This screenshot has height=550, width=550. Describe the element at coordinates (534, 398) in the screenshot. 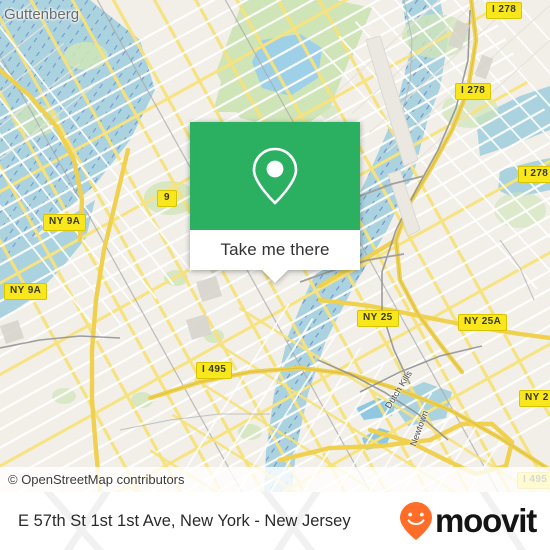

I see `route-shield-ny2-right: NY 2` at that location.